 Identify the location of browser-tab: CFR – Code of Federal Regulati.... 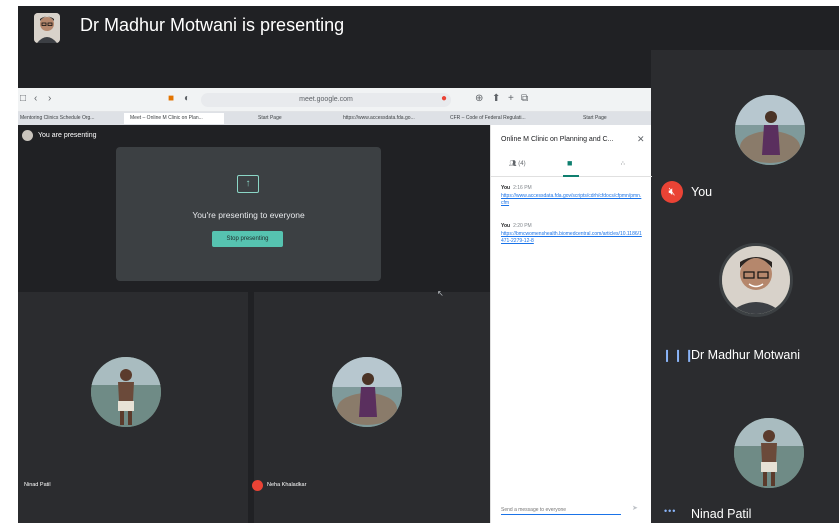
(500, 118).